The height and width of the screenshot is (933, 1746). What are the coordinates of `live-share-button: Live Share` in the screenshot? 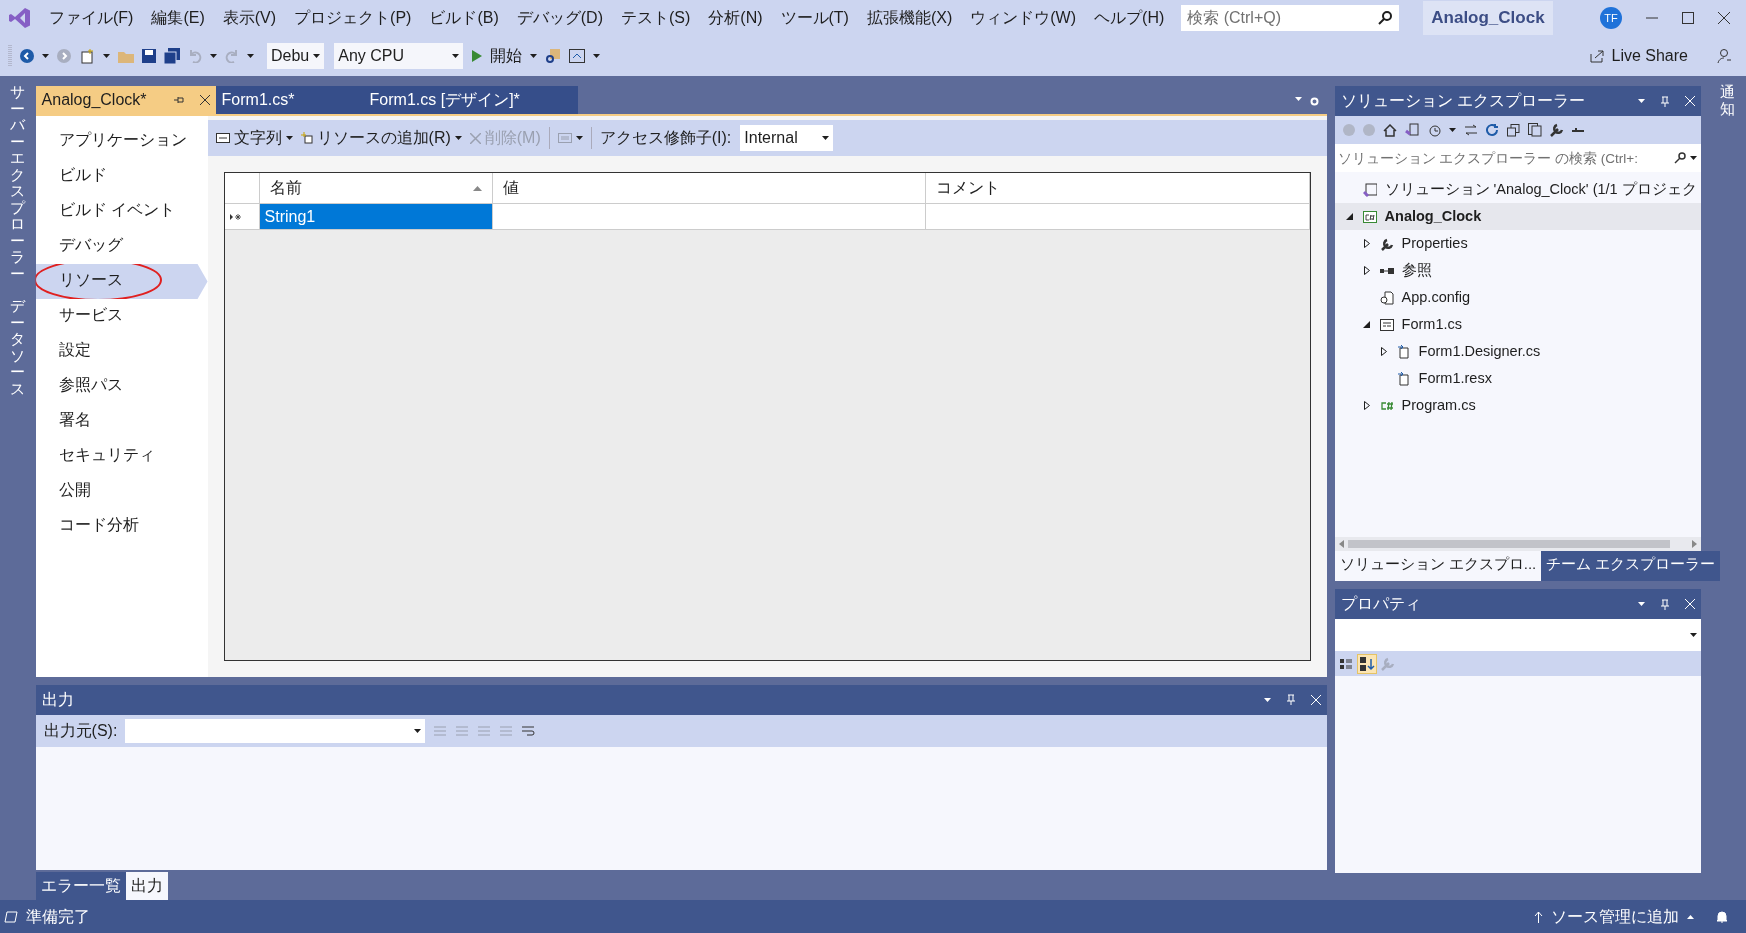 It's located at (1638, 56).